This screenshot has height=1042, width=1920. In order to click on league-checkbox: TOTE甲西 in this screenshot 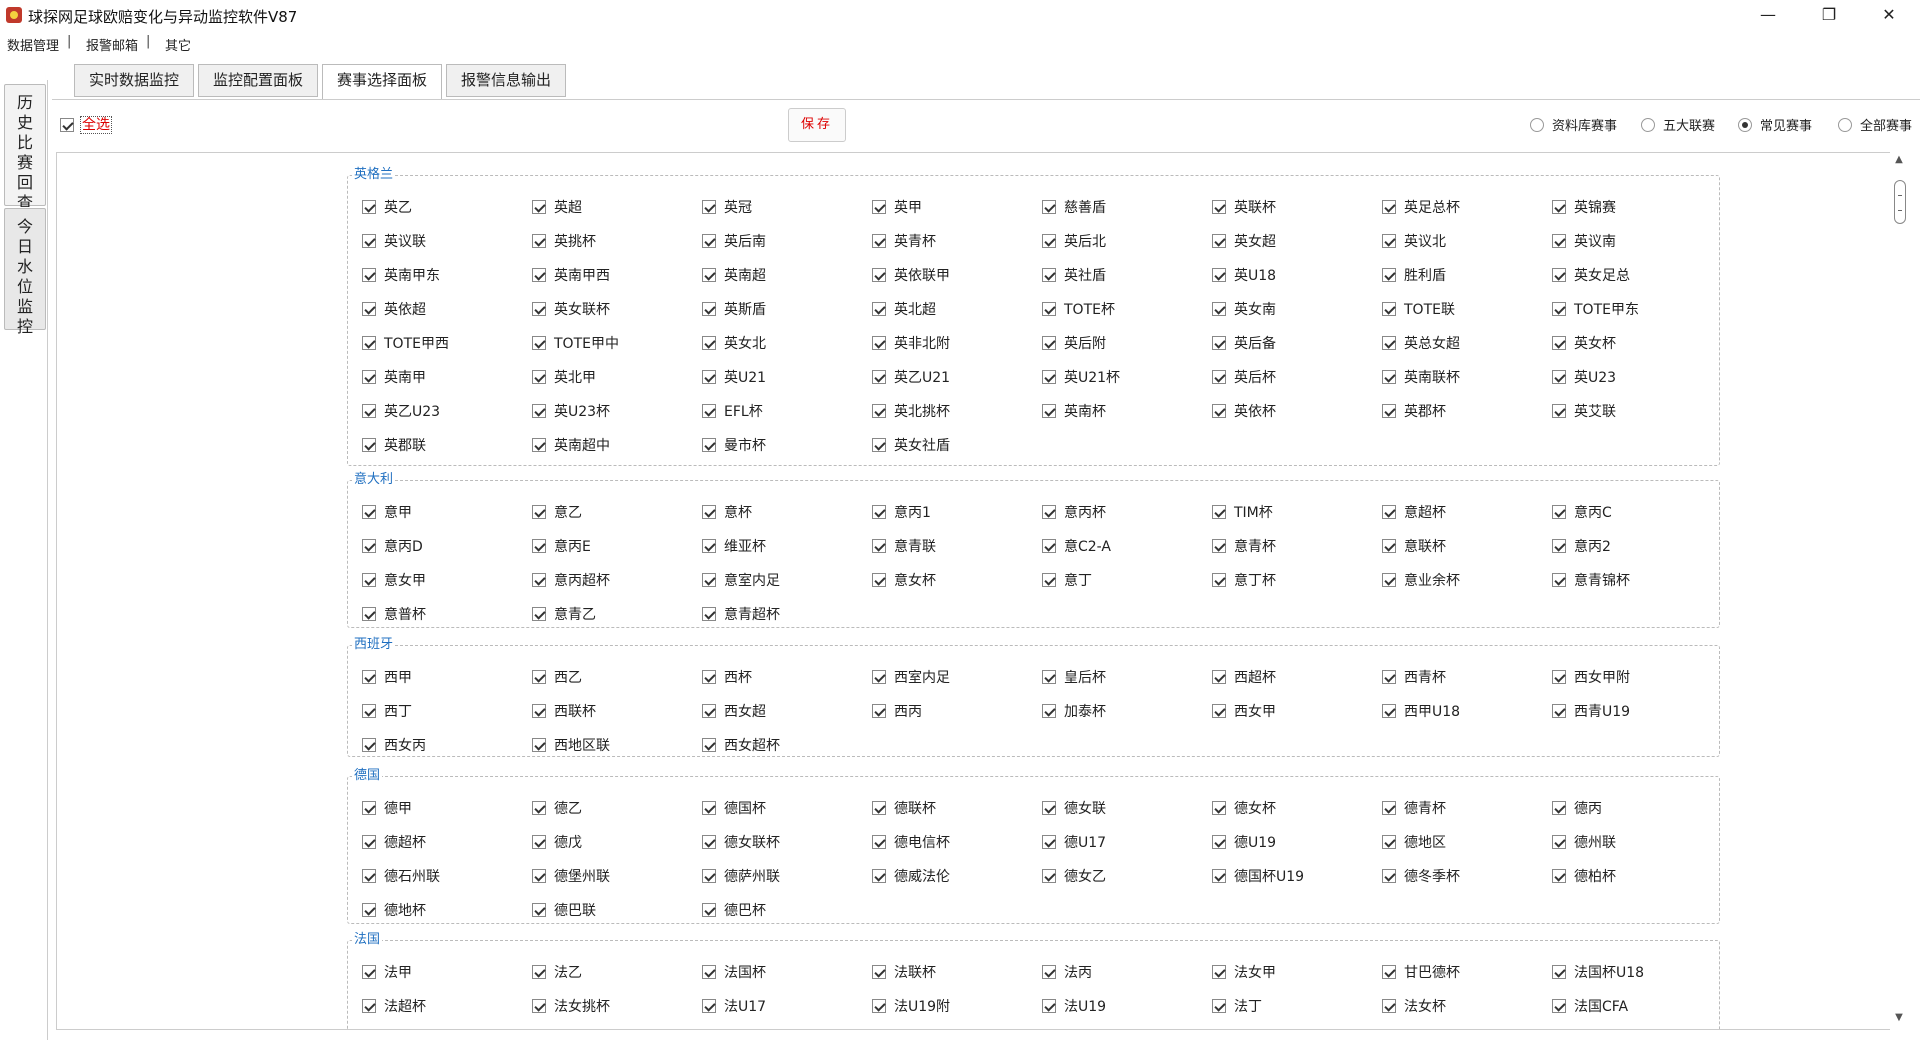, I will do `click(447, 343)`.